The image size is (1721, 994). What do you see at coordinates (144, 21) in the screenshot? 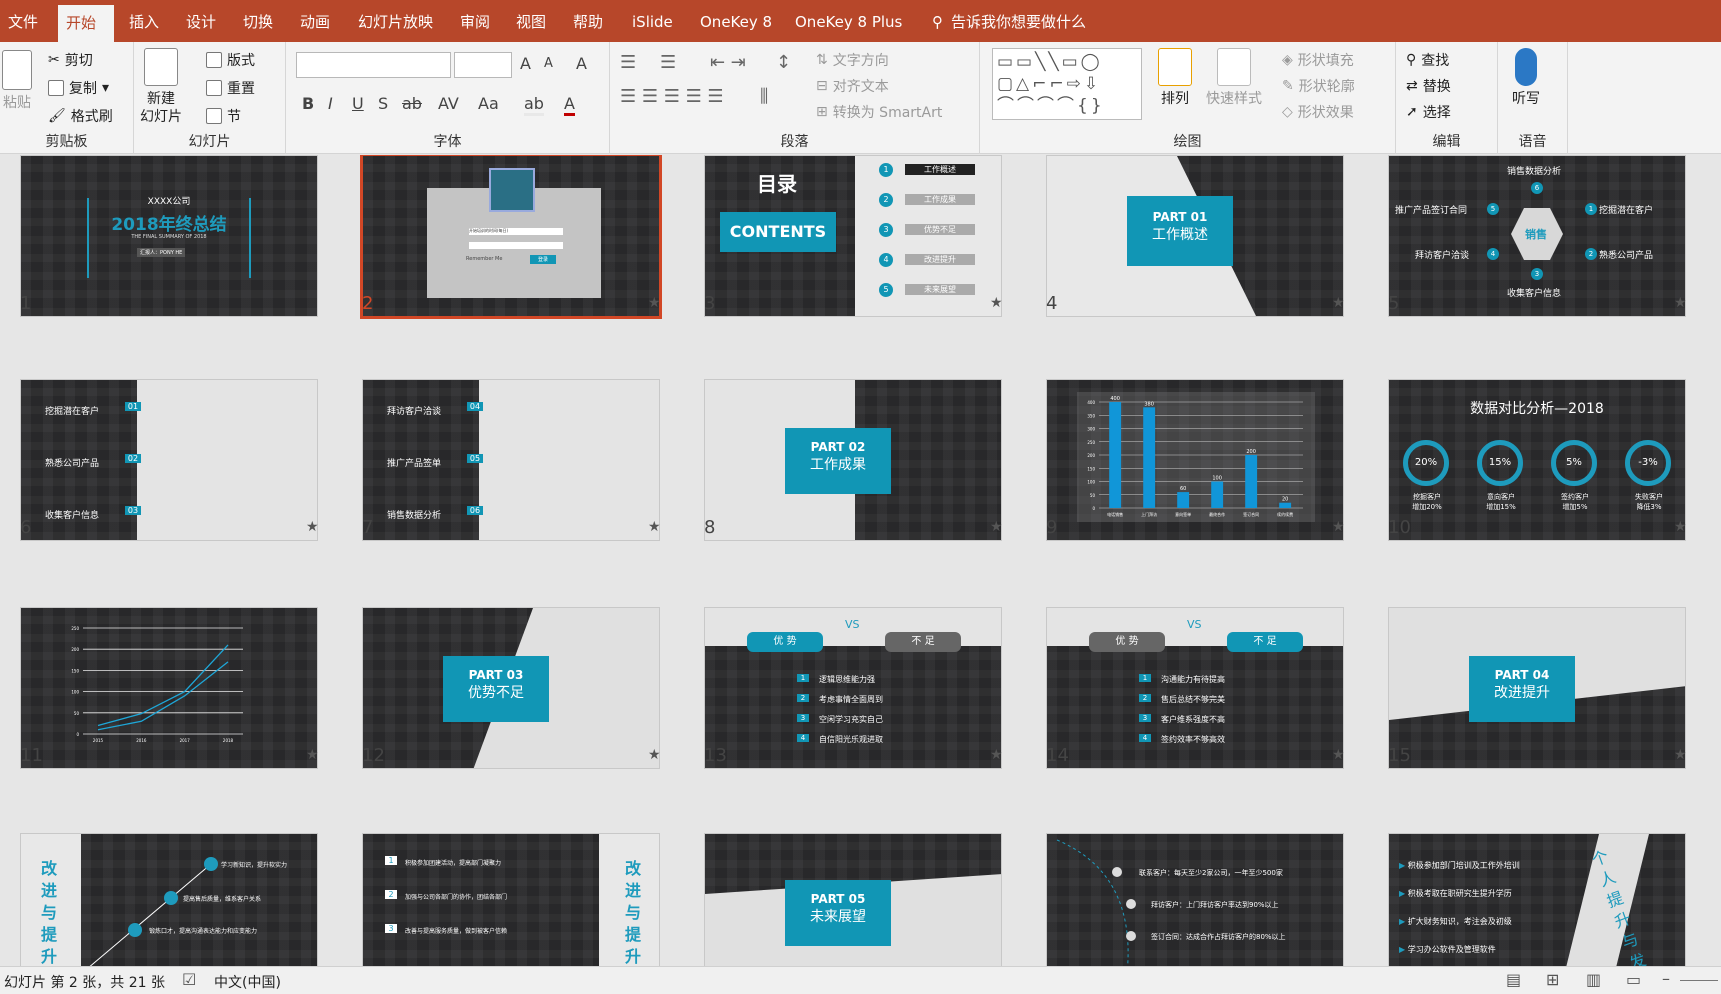
I see `tab-insert: 插入` at bounding box center [144, 21].